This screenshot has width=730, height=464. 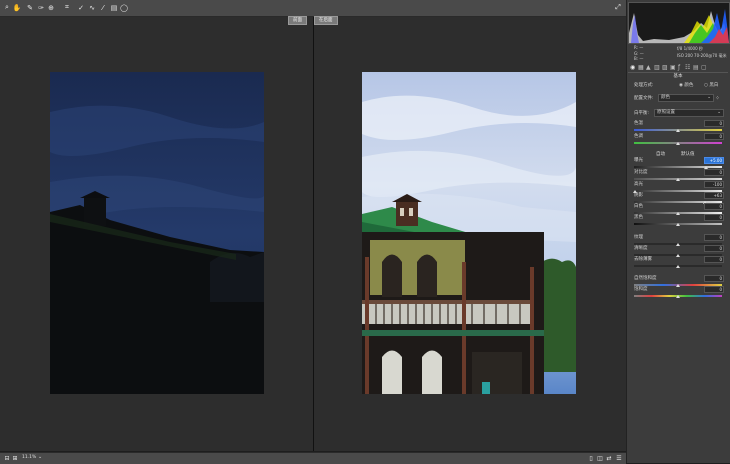 What do you see at coordinates (714, 172) in the screenshot?
I see `contrast-value: 0` at bounding box center [714, 172].